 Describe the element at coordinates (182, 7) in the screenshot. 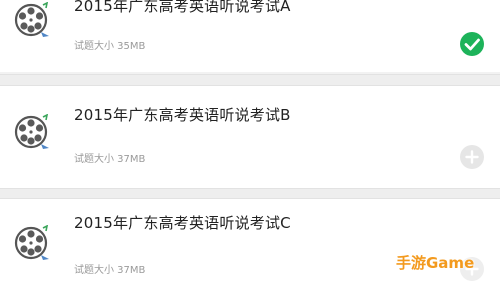

I see `exam-title: 2015年广东高考英语听说考试A` at that location.